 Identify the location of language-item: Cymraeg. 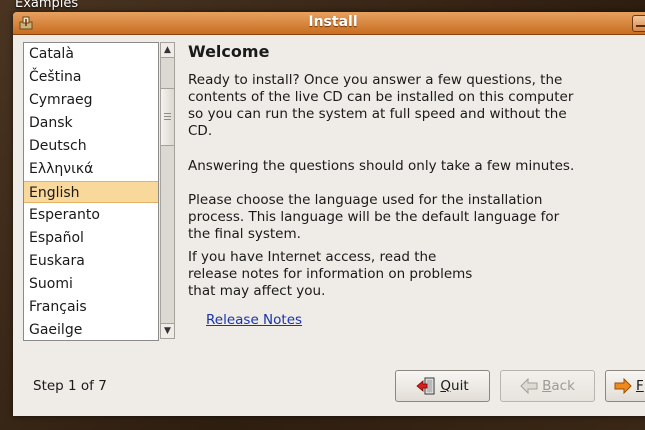
(91, 100).